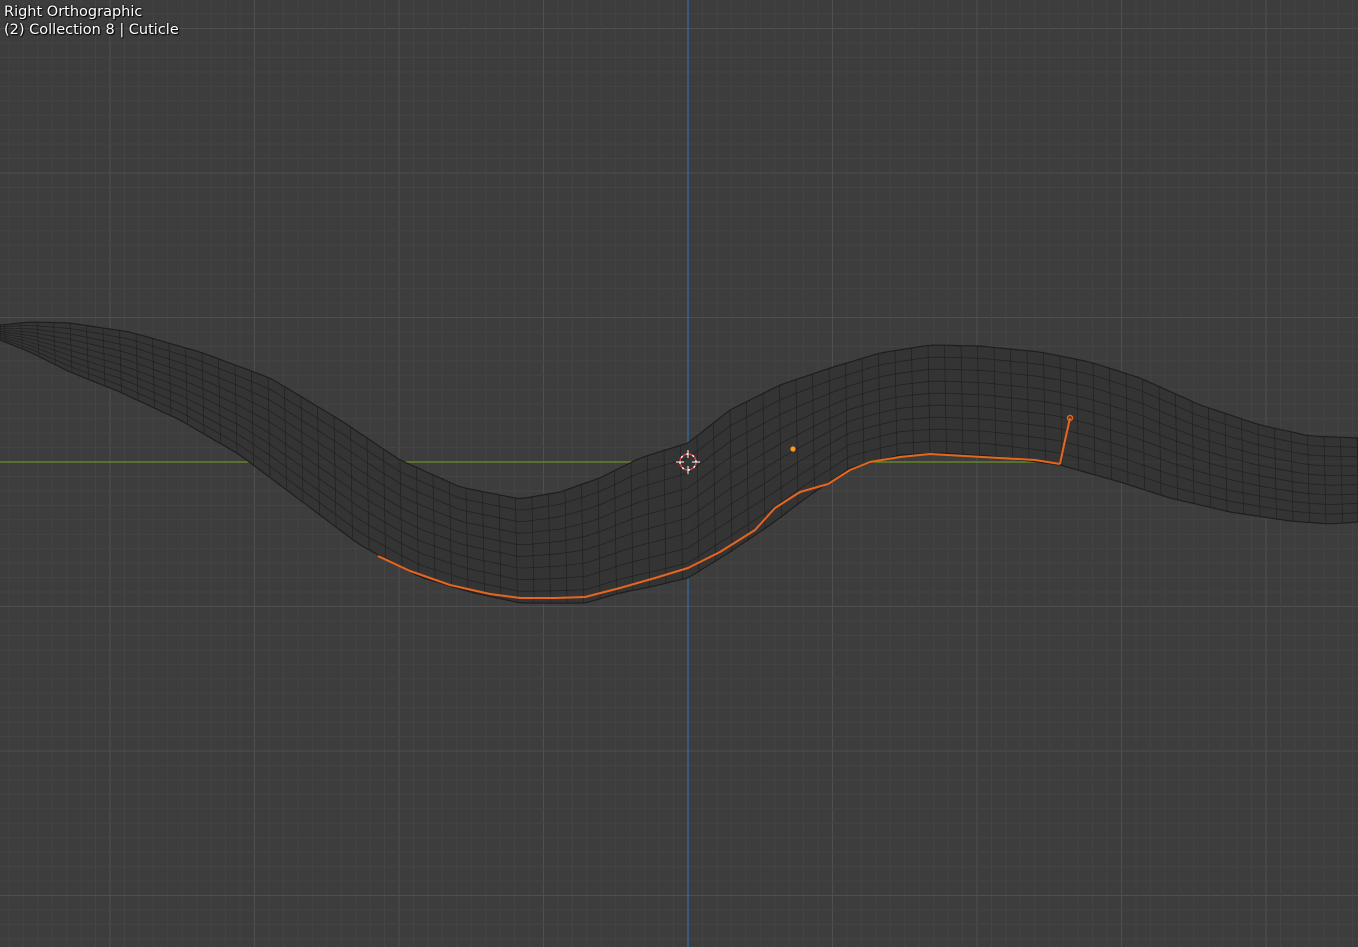  What do you see at coordinates (793, 449) in the screenshot?
I see `object-origin-icon` at bounding box center [793, 449].